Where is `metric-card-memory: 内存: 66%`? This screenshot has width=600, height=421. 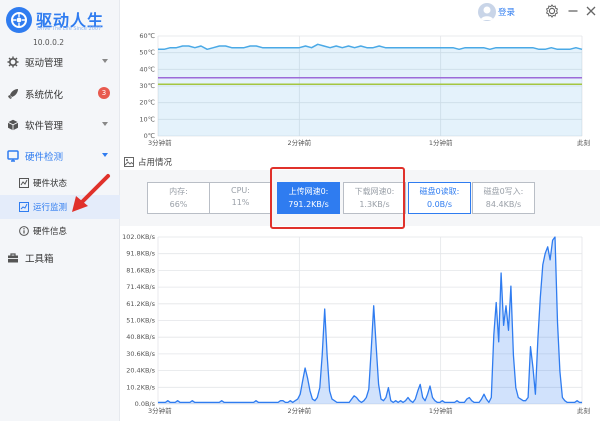 metric-card-memory: 内存: 66% is located at coordinates (178, 198).